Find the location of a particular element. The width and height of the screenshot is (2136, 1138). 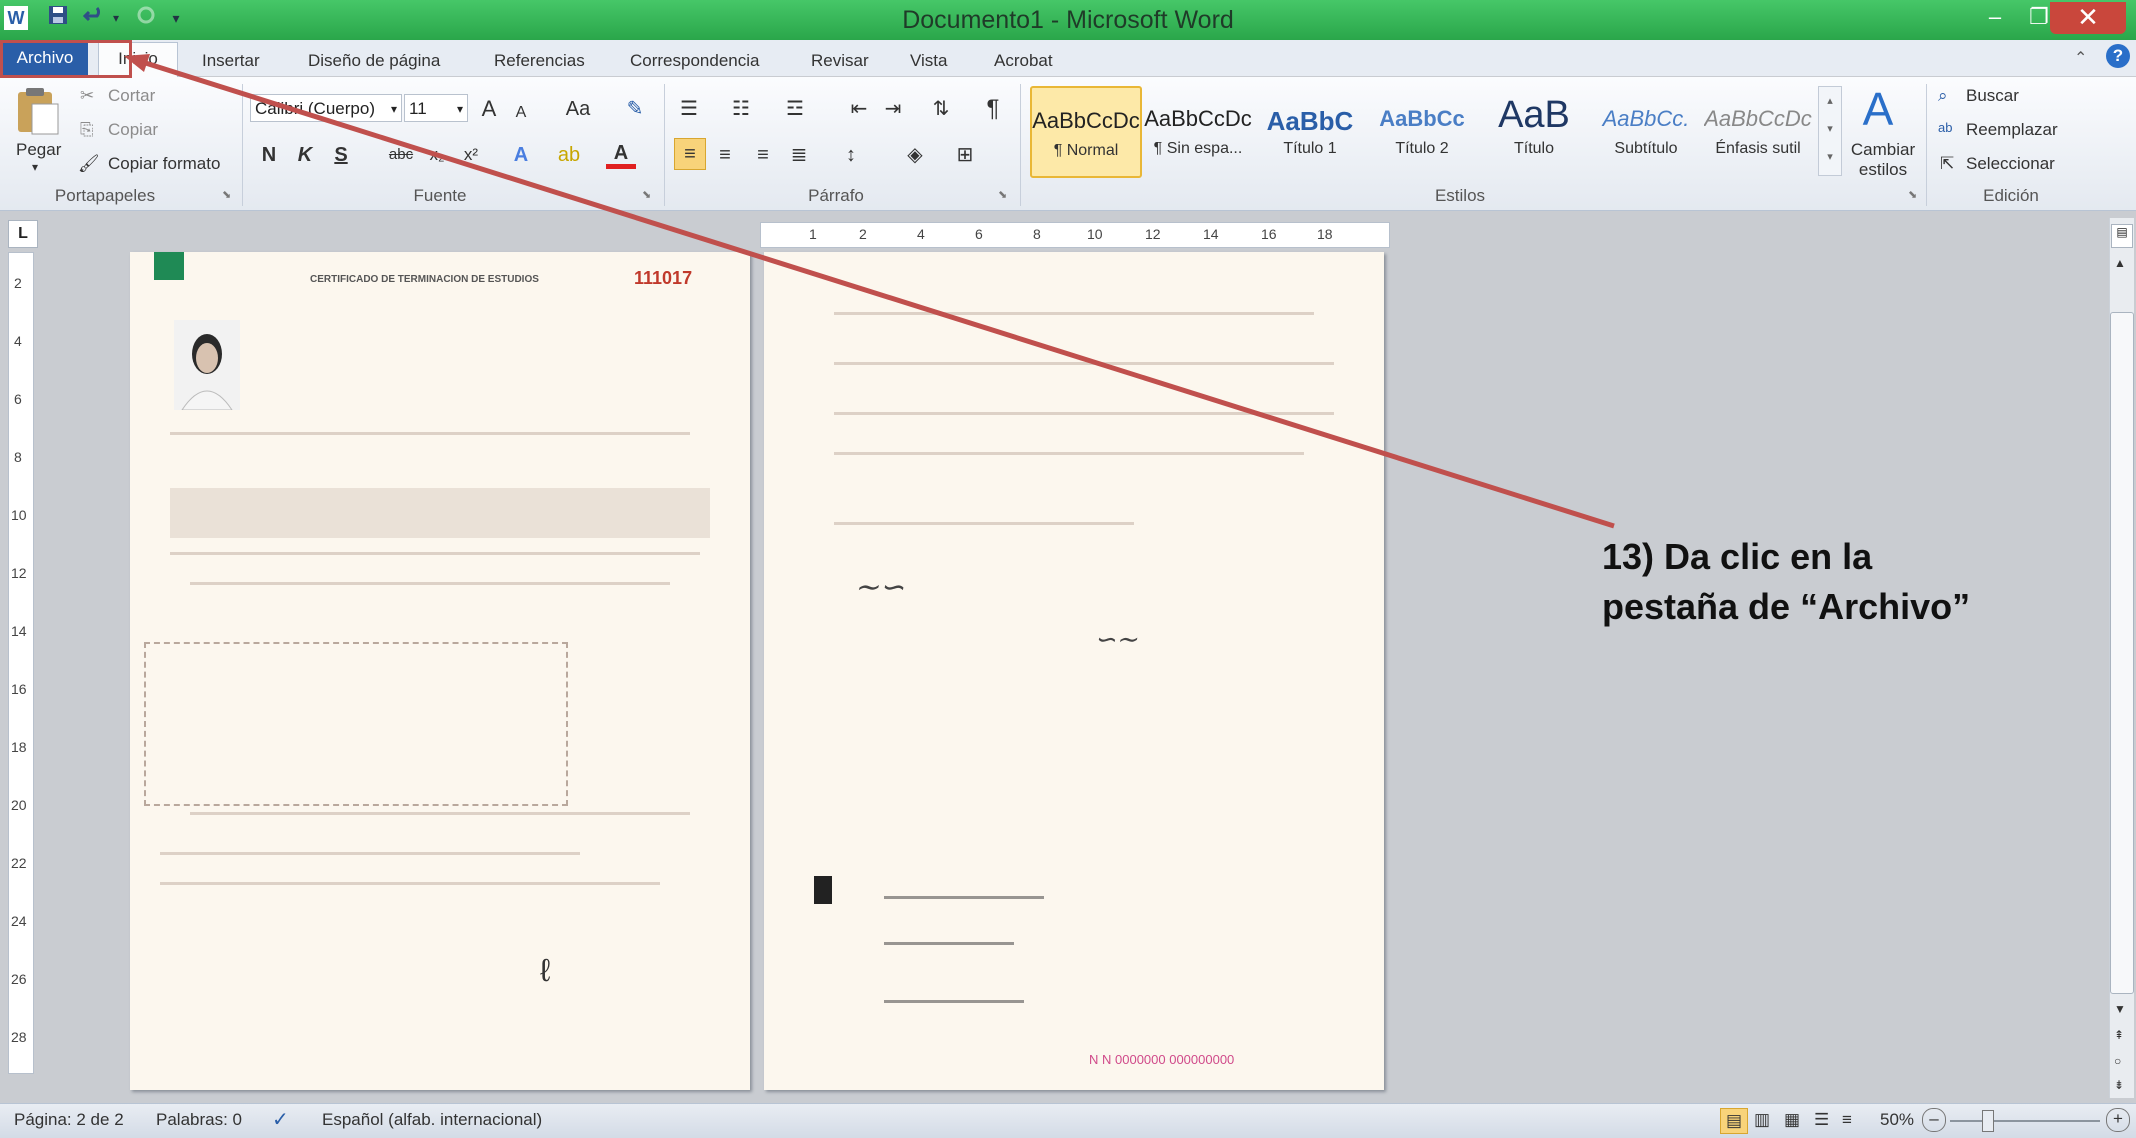

annotation-text: 13) Da clic en la pestaña de “Archivo” is located at coordinates (1786, 581).